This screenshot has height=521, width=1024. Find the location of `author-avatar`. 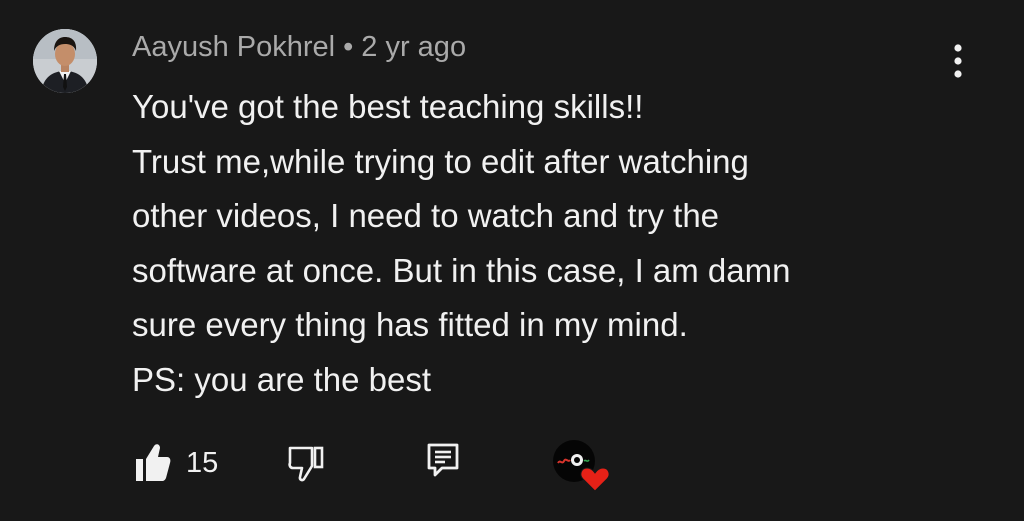

author-avatar is located at coordinates (65, 61).